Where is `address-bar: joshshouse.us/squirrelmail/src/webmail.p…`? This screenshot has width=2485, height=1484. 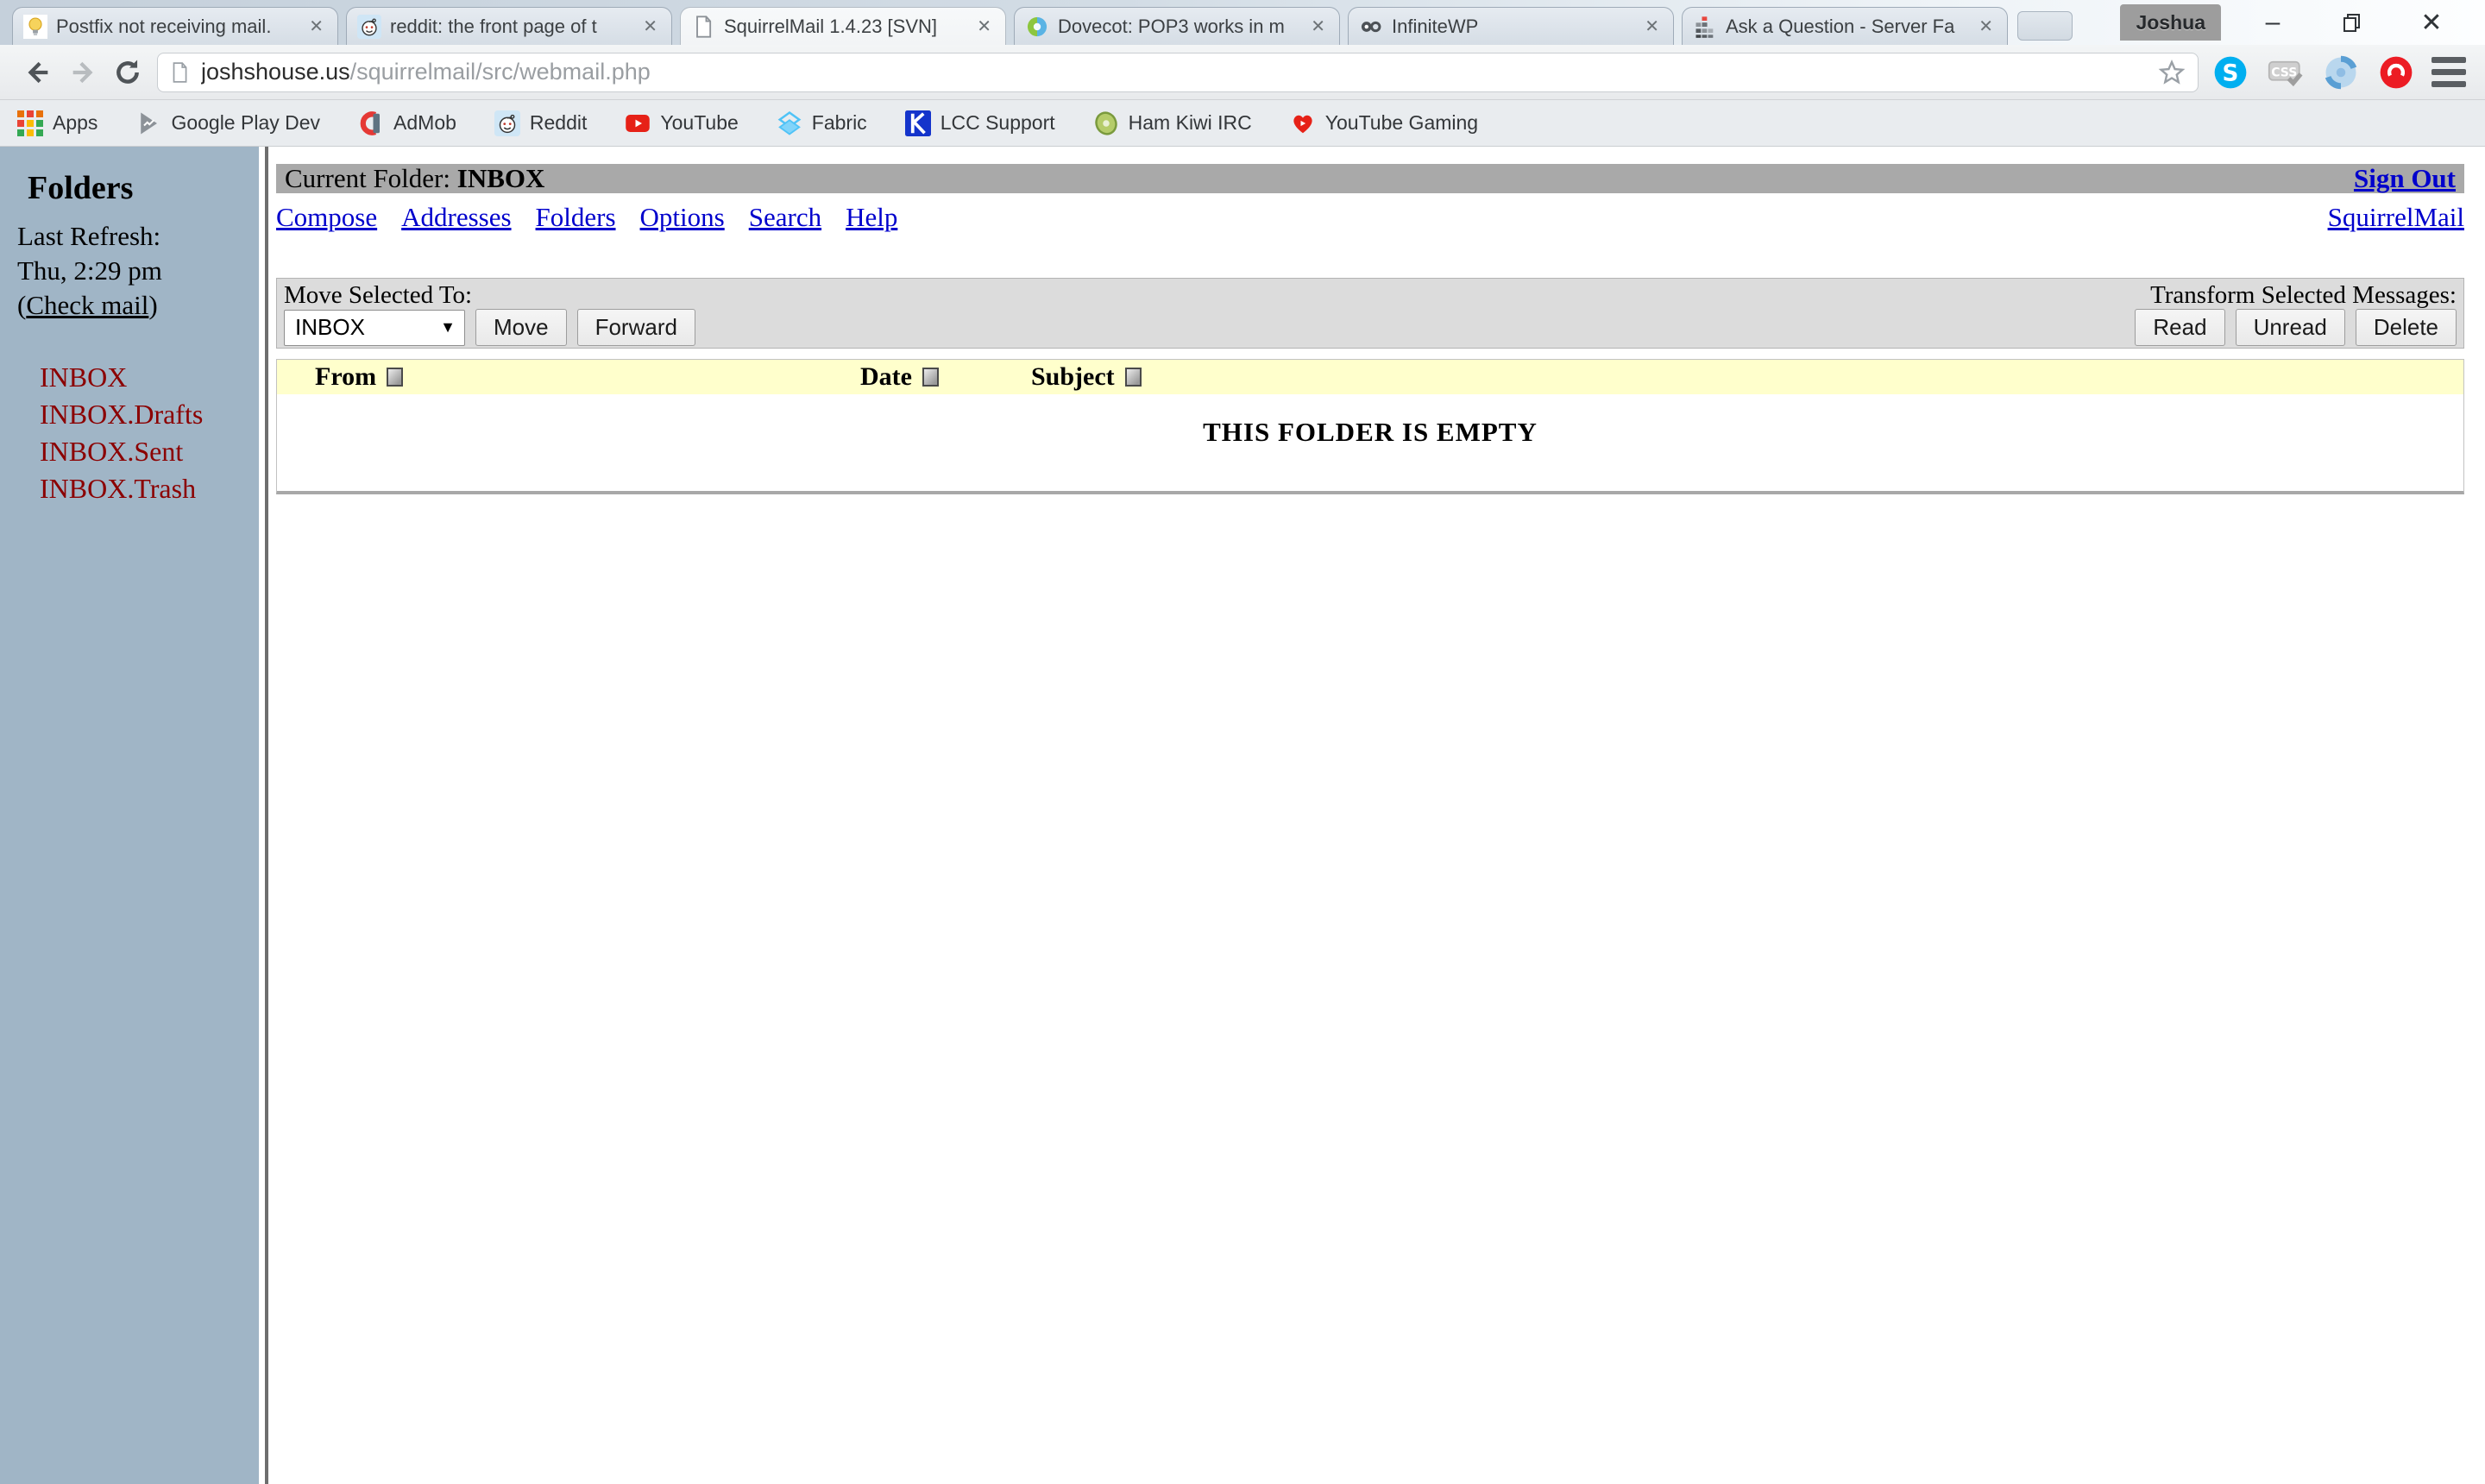
address-bar: joshshouse.us/squirrelmail/src/webmail.p… is located at coordinates (1178, 72).